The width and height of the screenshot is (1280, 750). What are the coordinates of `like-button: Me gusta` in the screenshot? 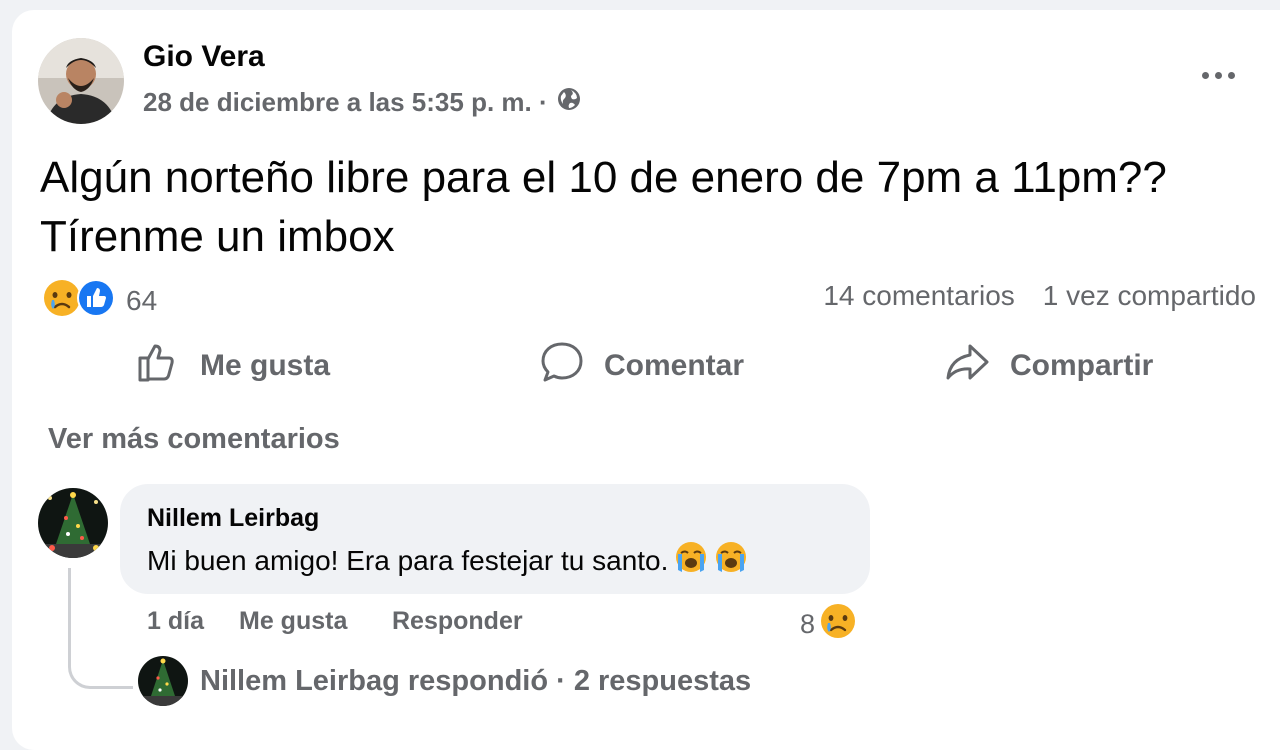 It's located at (233, 366).